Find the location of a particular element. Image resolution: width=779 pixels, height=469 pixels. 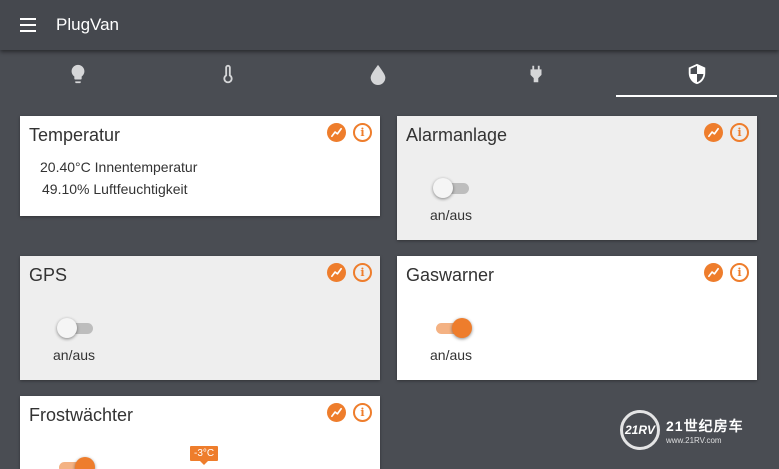

app-bar: PlugVan is located at coordinates (389, 25).